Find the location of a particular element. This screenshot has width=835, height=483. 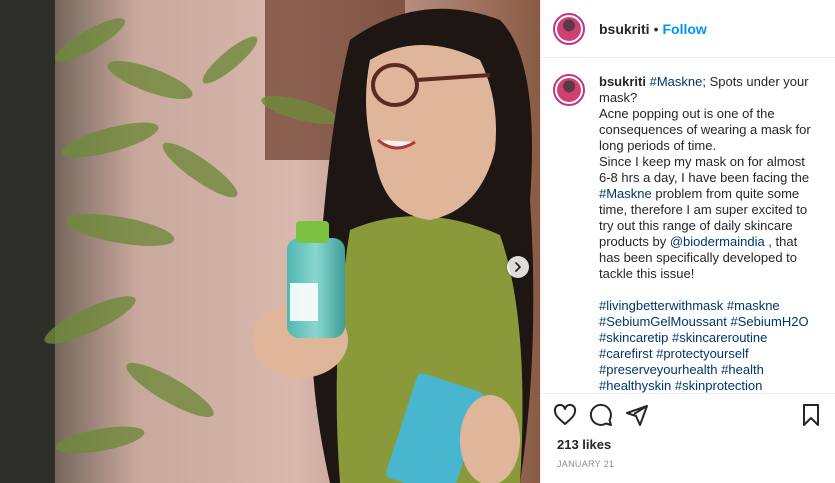

hashtag-maskne-2: #Maskne is located at coordinates (625, 193).